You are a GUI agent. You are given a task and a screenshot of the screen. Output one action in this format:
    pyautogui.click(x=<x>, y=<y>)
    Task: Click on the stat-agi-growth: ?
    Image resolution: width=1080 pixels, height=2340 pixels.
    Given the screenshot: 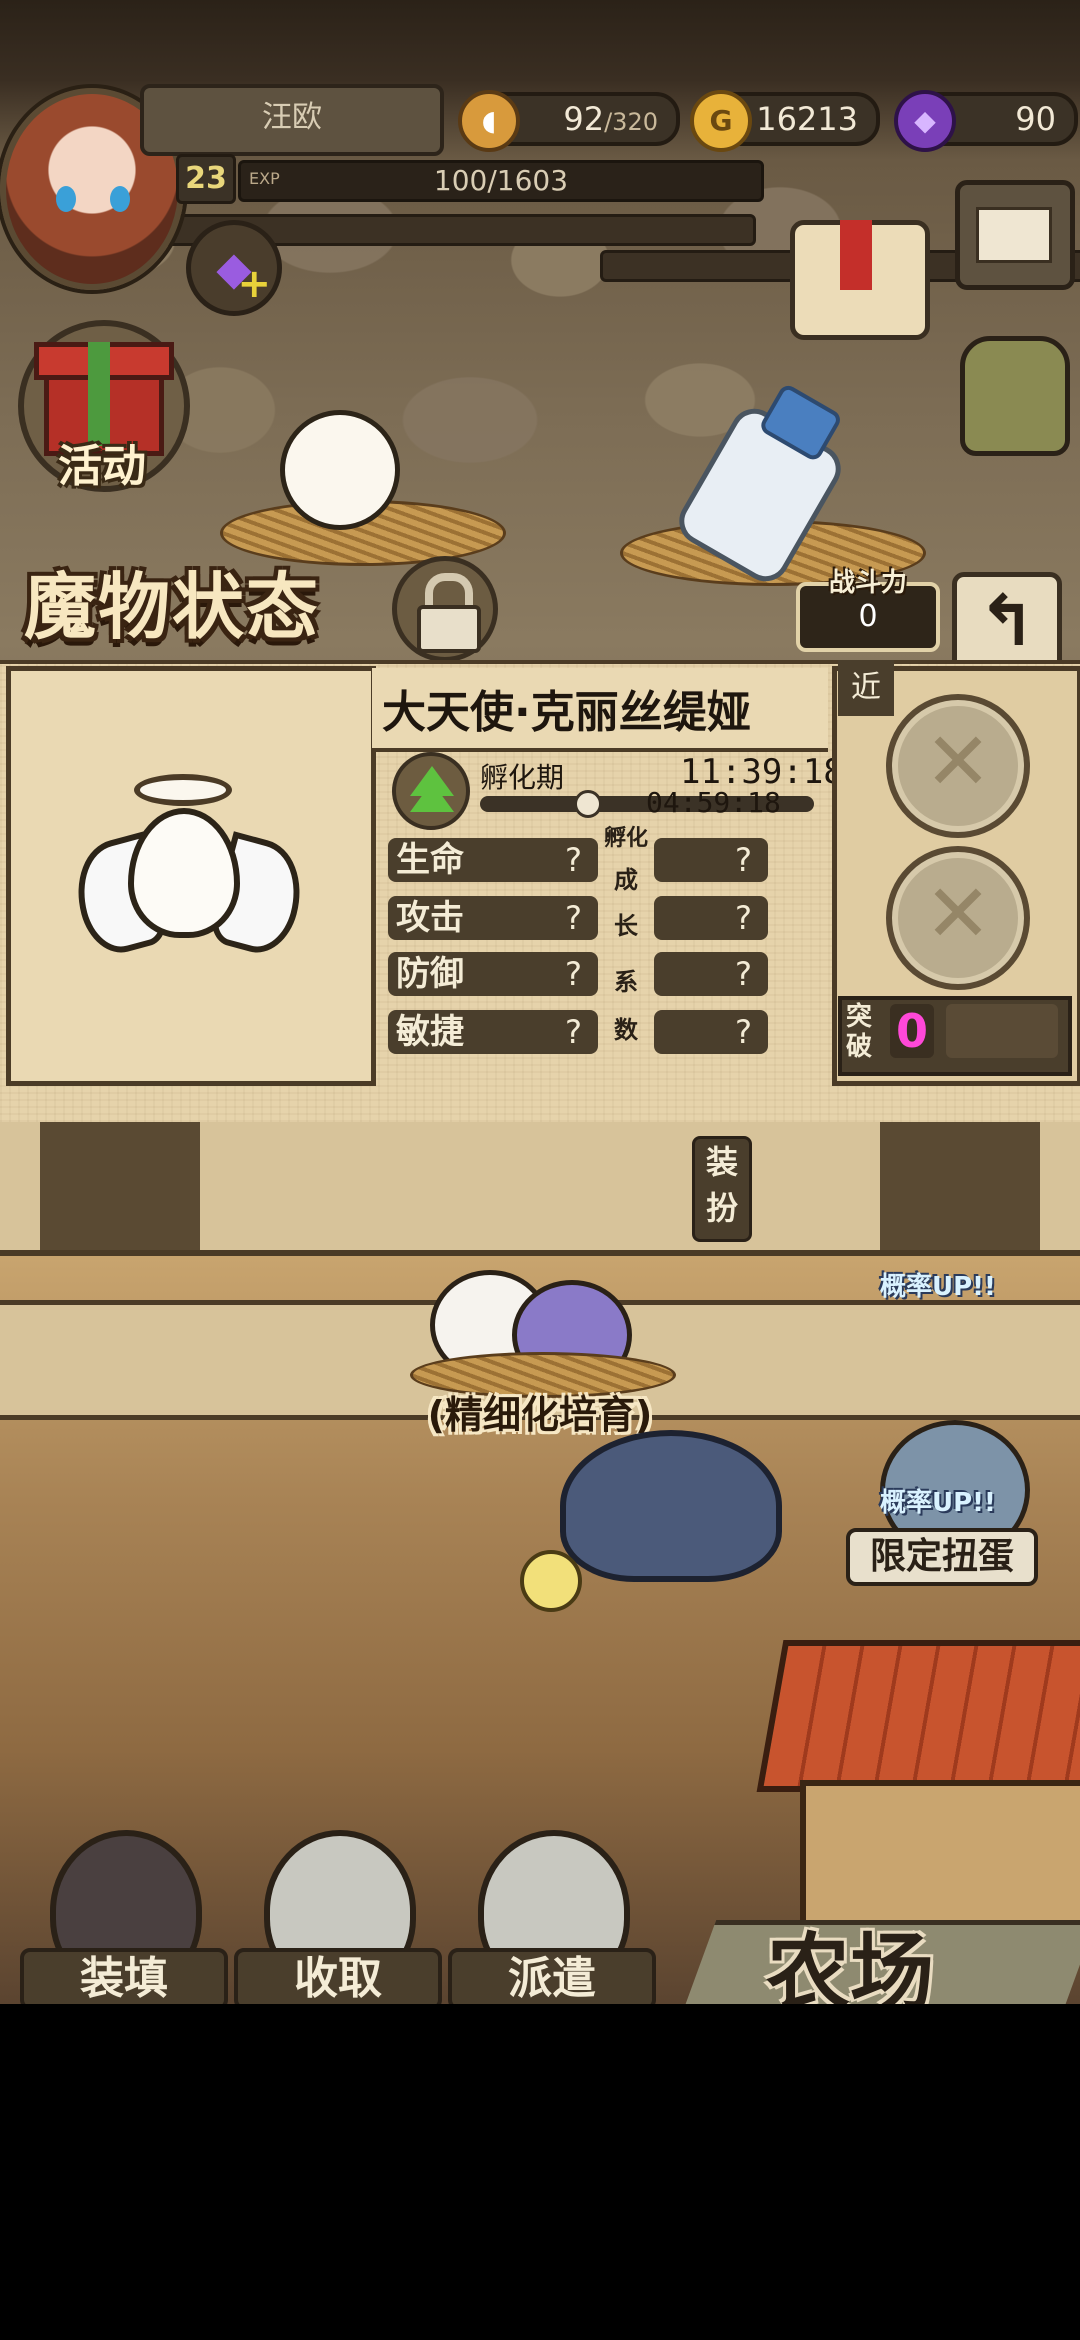 What is the action you would take?
    pyautogui.click(x=711, y=1032)
    